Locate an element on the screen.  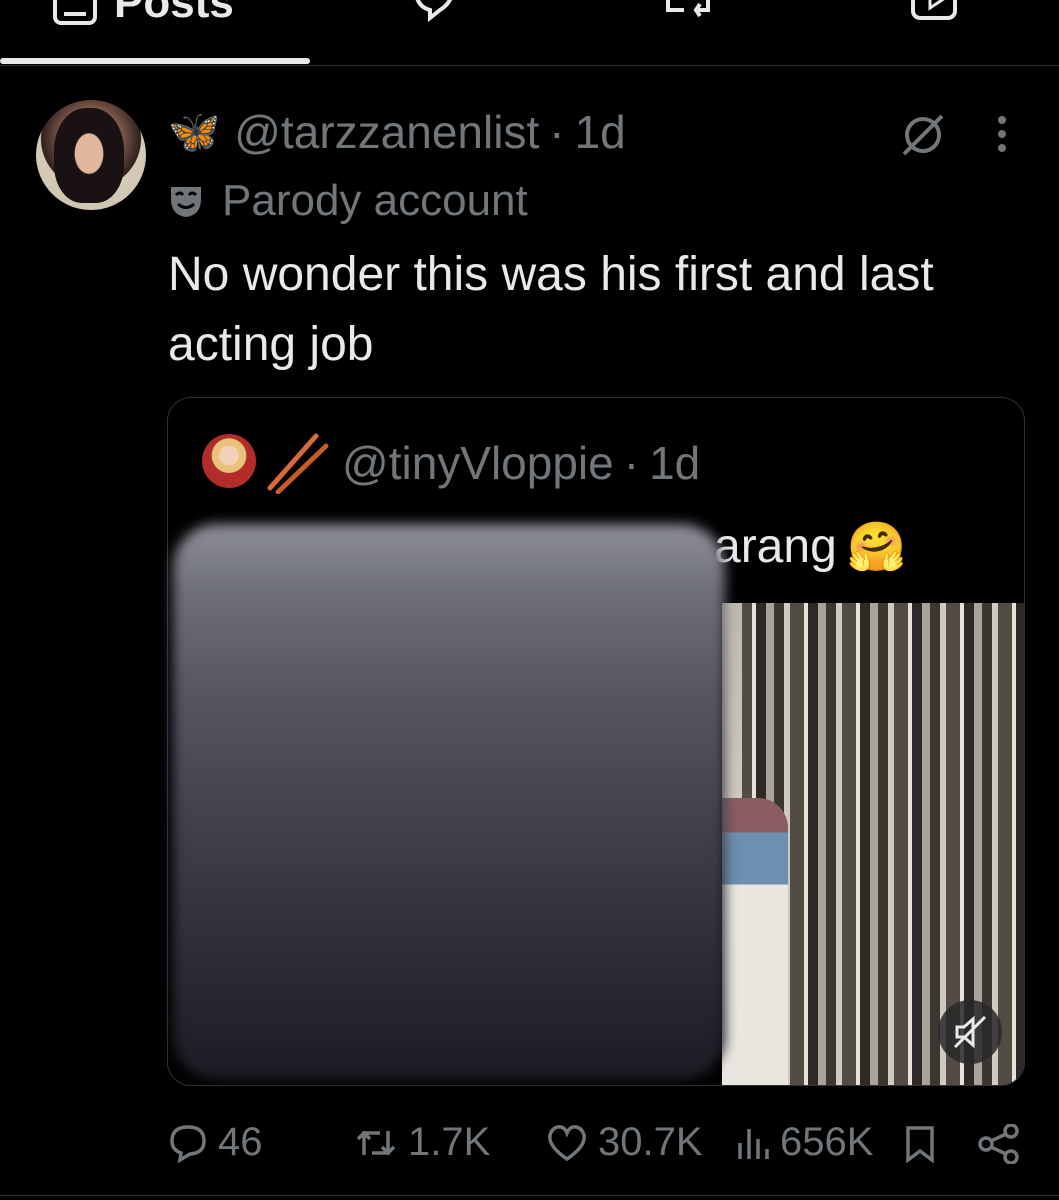
tab-posts: Posts is located at coordinates (143, 14).